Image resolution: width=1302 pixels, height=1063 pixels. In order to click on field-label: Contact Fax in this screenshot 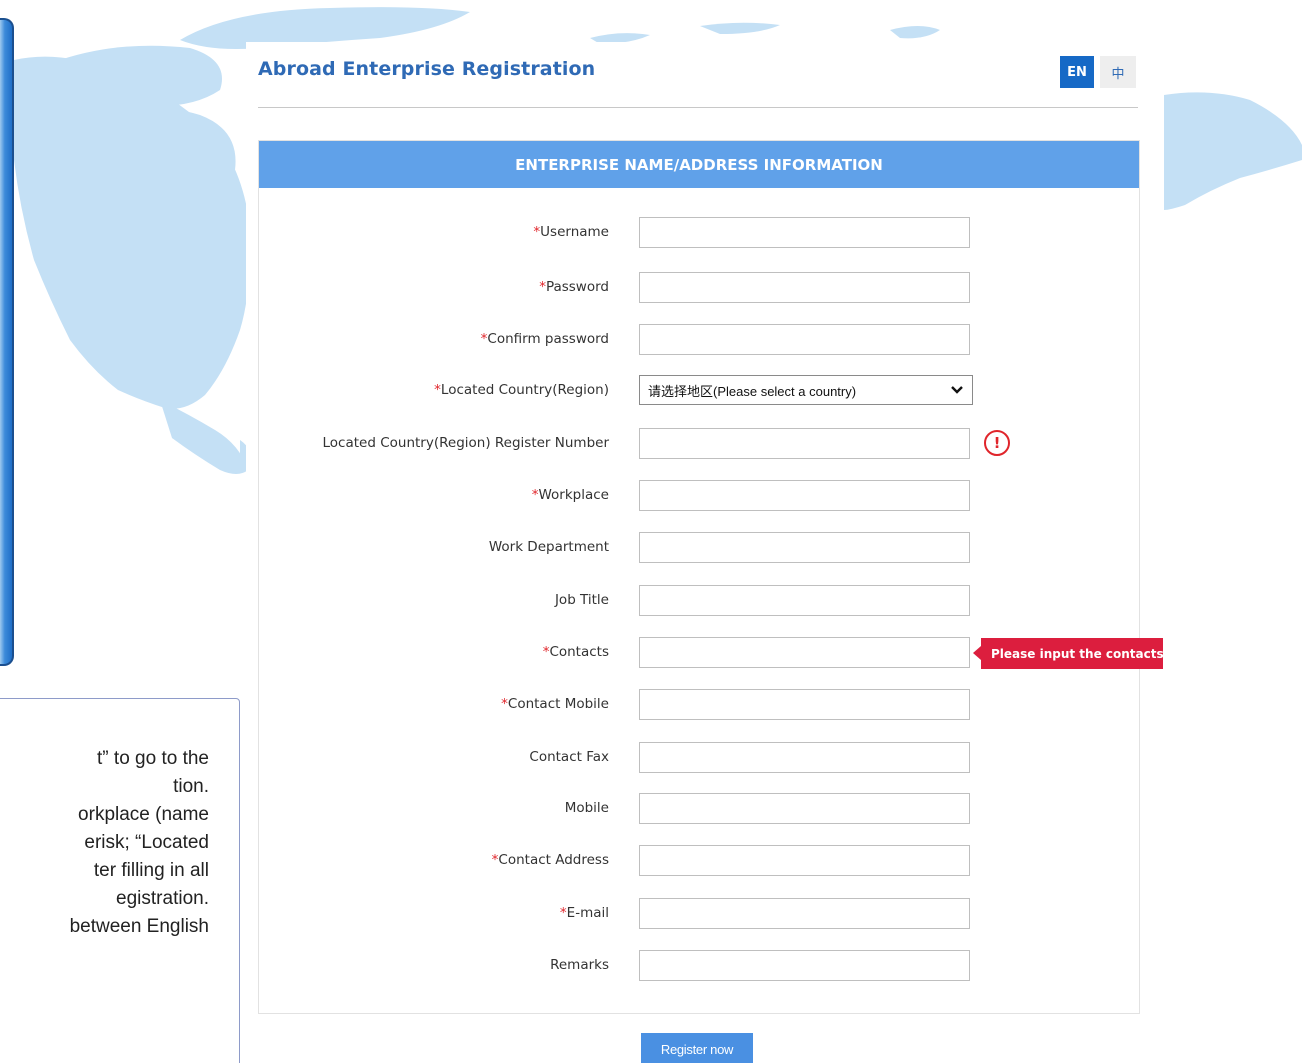, I will do `click(569, 757)`.